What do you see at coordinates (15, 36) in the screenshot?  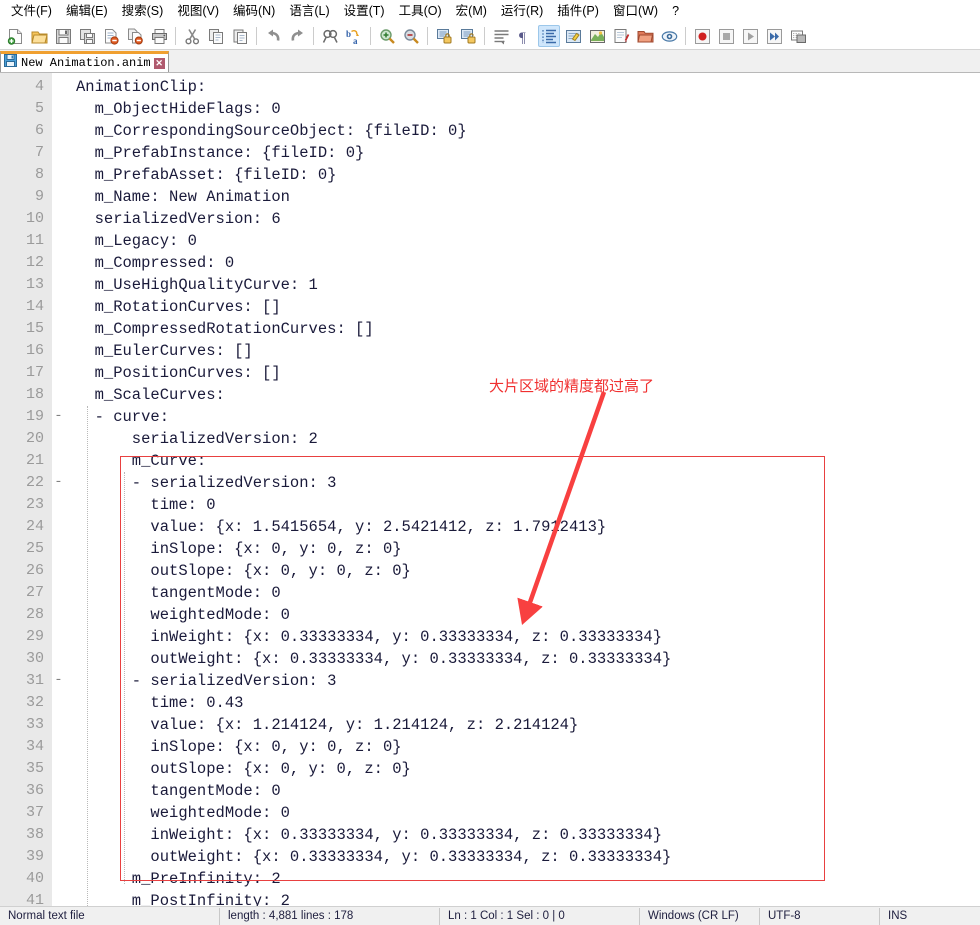 I see `new-file-icon` at bounding box center [15, 36].